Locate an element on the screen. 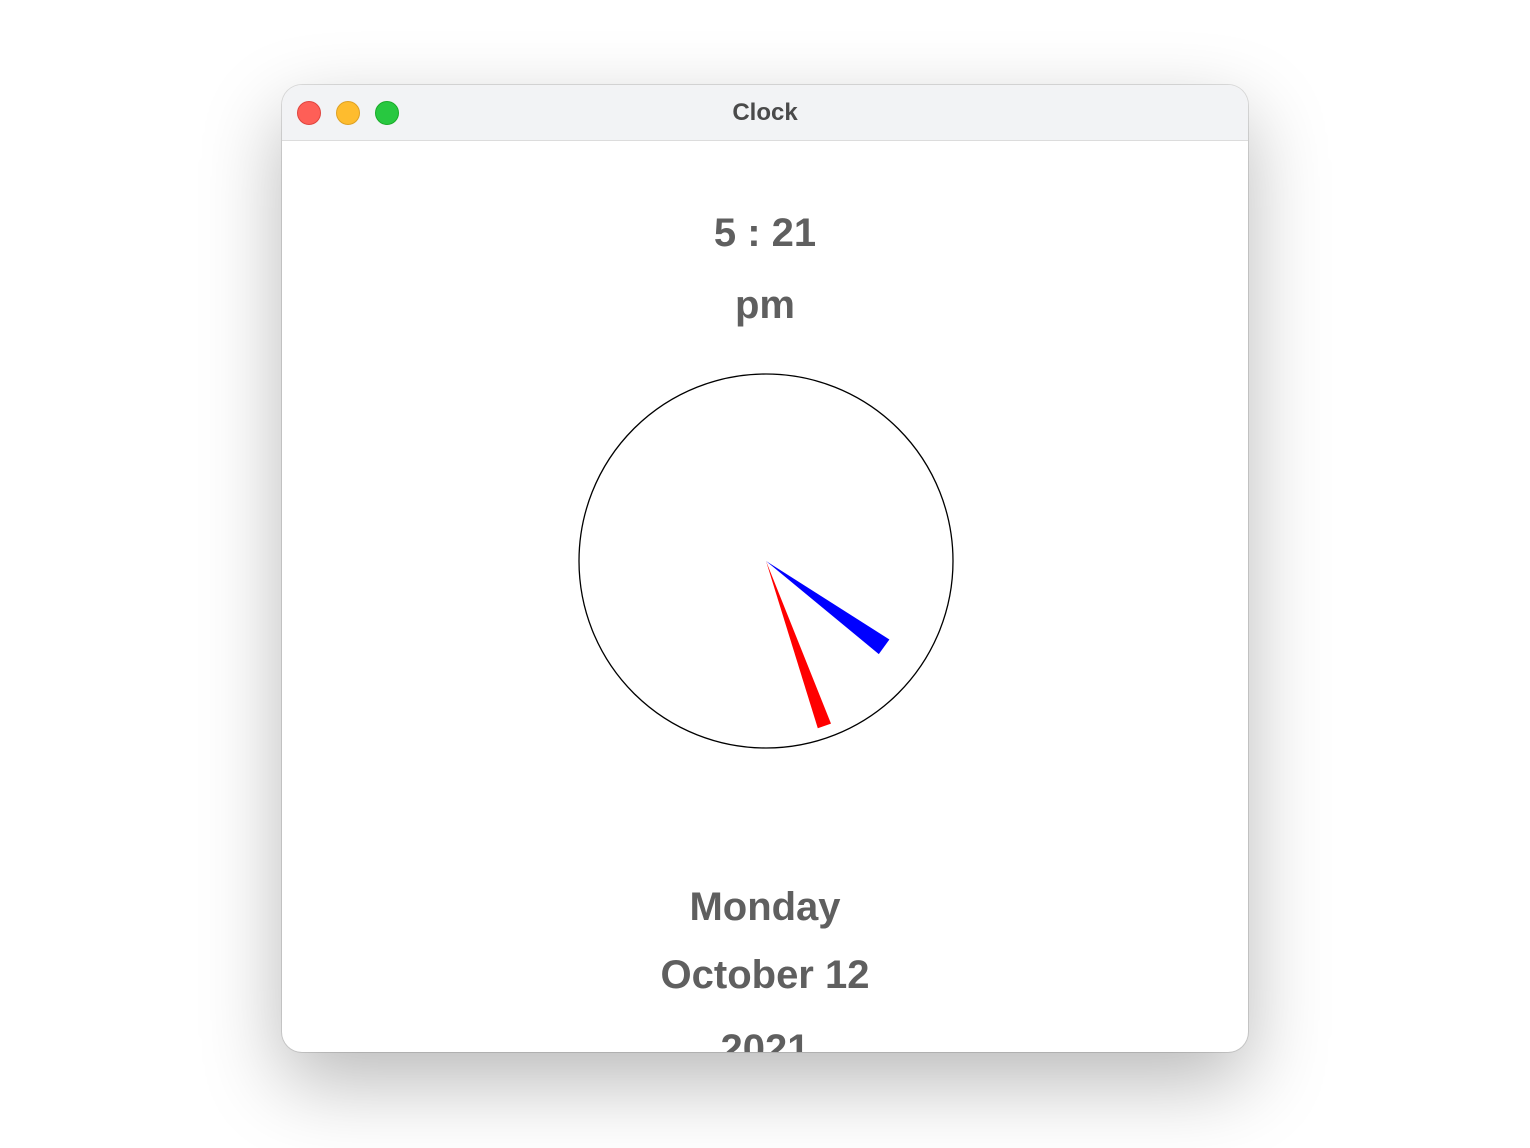 The image size is (1530, 1148). analog-clock-face is located at coordinates (766, 561).